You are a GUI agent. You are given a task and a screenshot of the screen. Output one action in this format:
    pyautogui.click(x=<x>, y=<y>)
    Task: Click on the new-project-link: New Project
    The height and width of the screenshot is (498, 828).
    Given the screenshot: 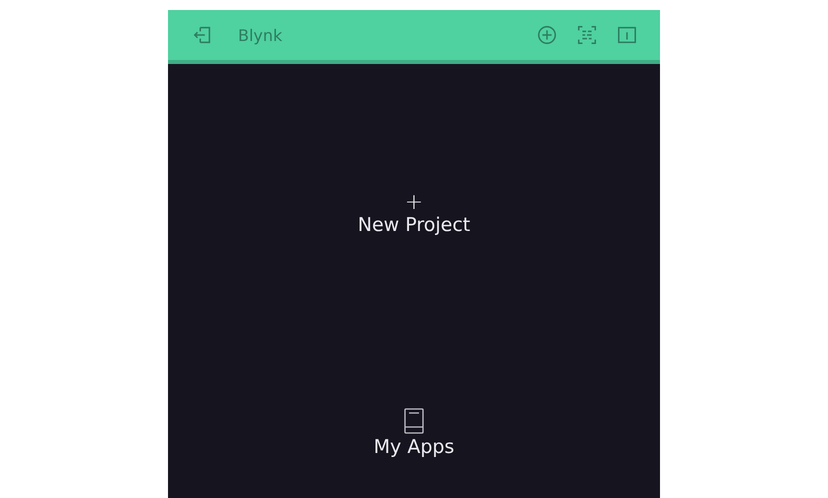 What is the action you would take?
    pyautogui.click(x=414, y=225)
    